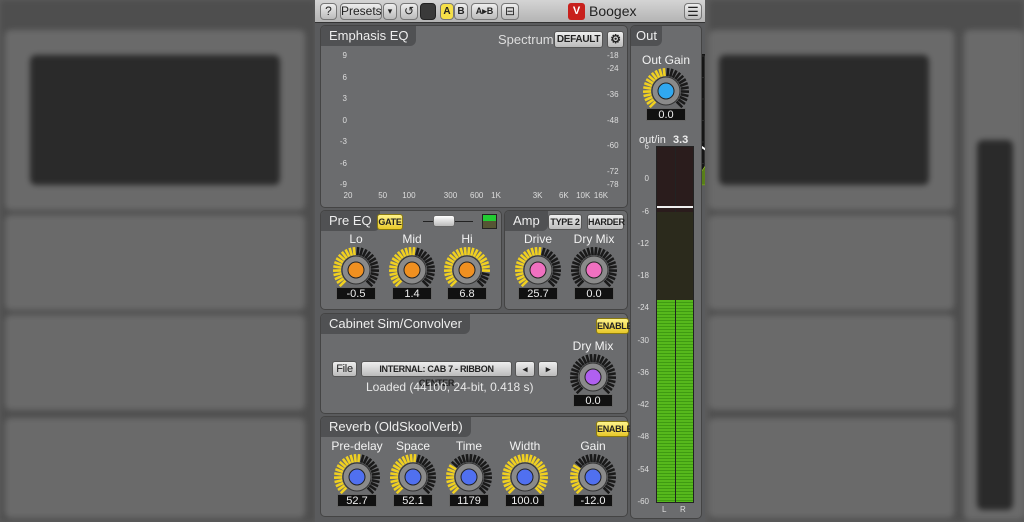  I want to click on harder-button: HARDER, so click(606, 222).